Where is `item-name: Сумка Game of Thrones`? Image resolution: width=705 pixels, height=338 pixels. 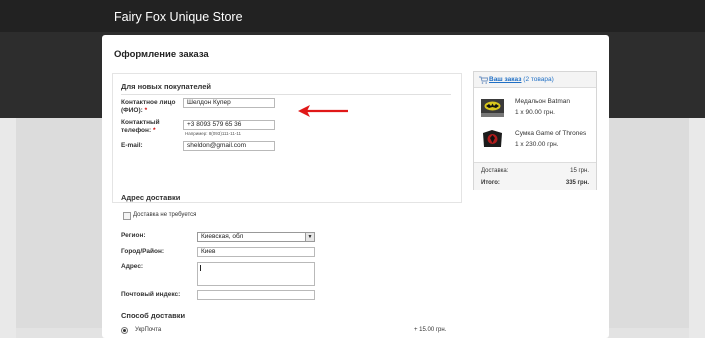 item-name: Сумка Game of Thrones is located at coordinates (550, 133).